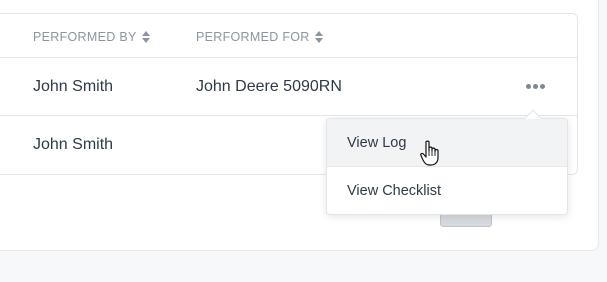 The height and width of the screenshot is (282, 607). I want to click on column-header-label: PERFORMED FOR, so click(253, 37).